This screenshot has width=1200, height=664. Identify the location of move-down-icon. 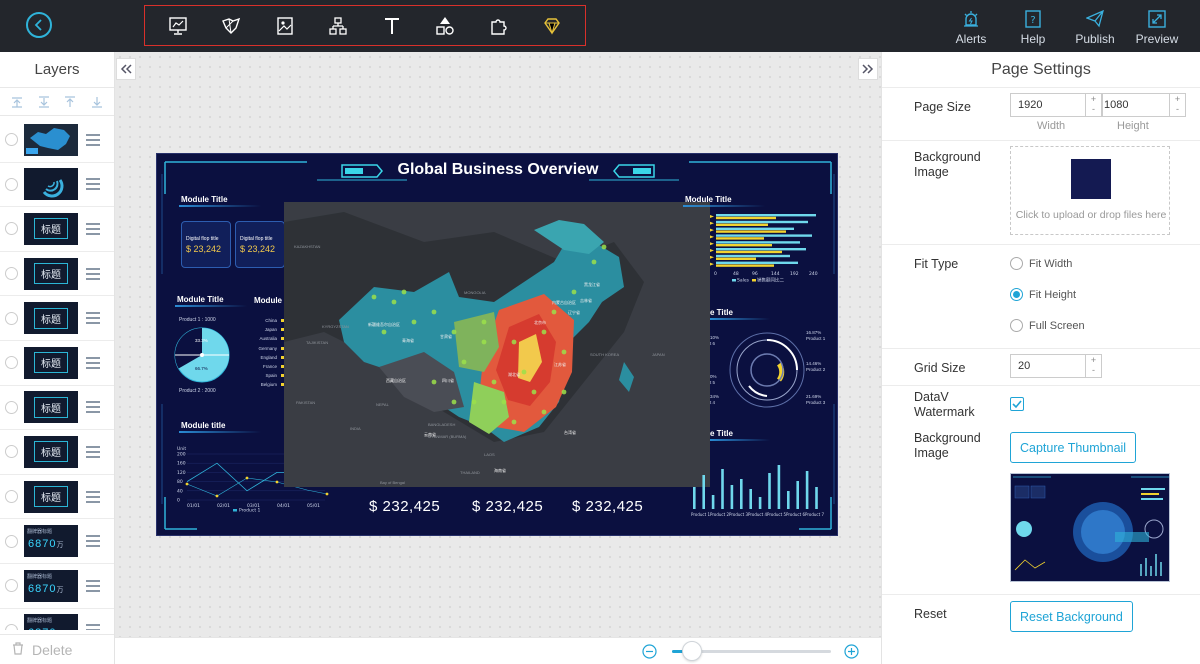
(97, 102).